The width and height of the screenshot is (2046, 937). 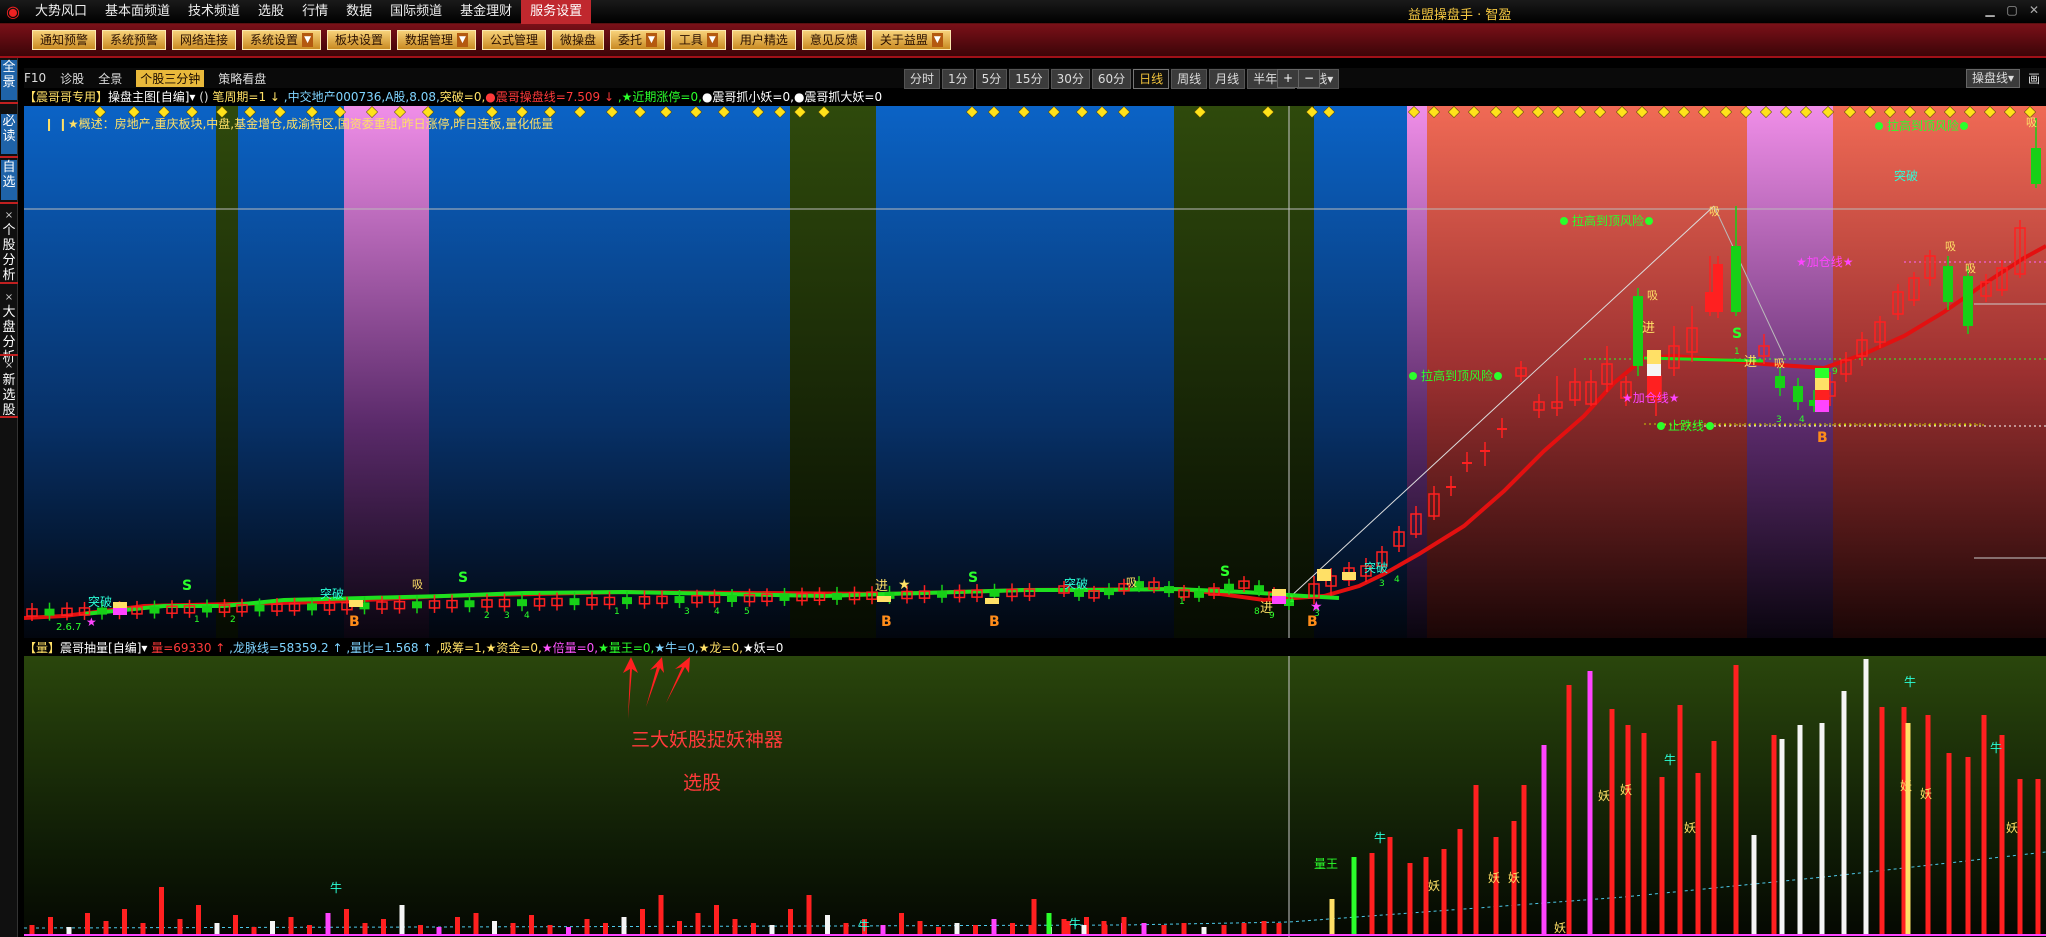 What do you see at coordinates (64, 40) in the screenshot?
I see `toolbar-button: 通知预警` at bounding box center [64, 40].